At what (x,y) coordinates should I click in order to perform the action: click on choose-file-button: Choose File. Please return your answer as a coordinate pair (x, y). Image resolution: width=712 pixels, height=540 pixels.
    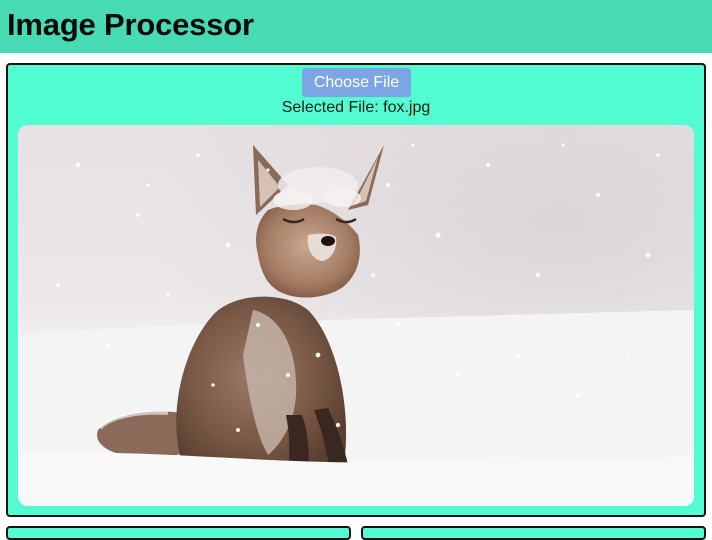
    Looking at the image, I should click on (356, 82).